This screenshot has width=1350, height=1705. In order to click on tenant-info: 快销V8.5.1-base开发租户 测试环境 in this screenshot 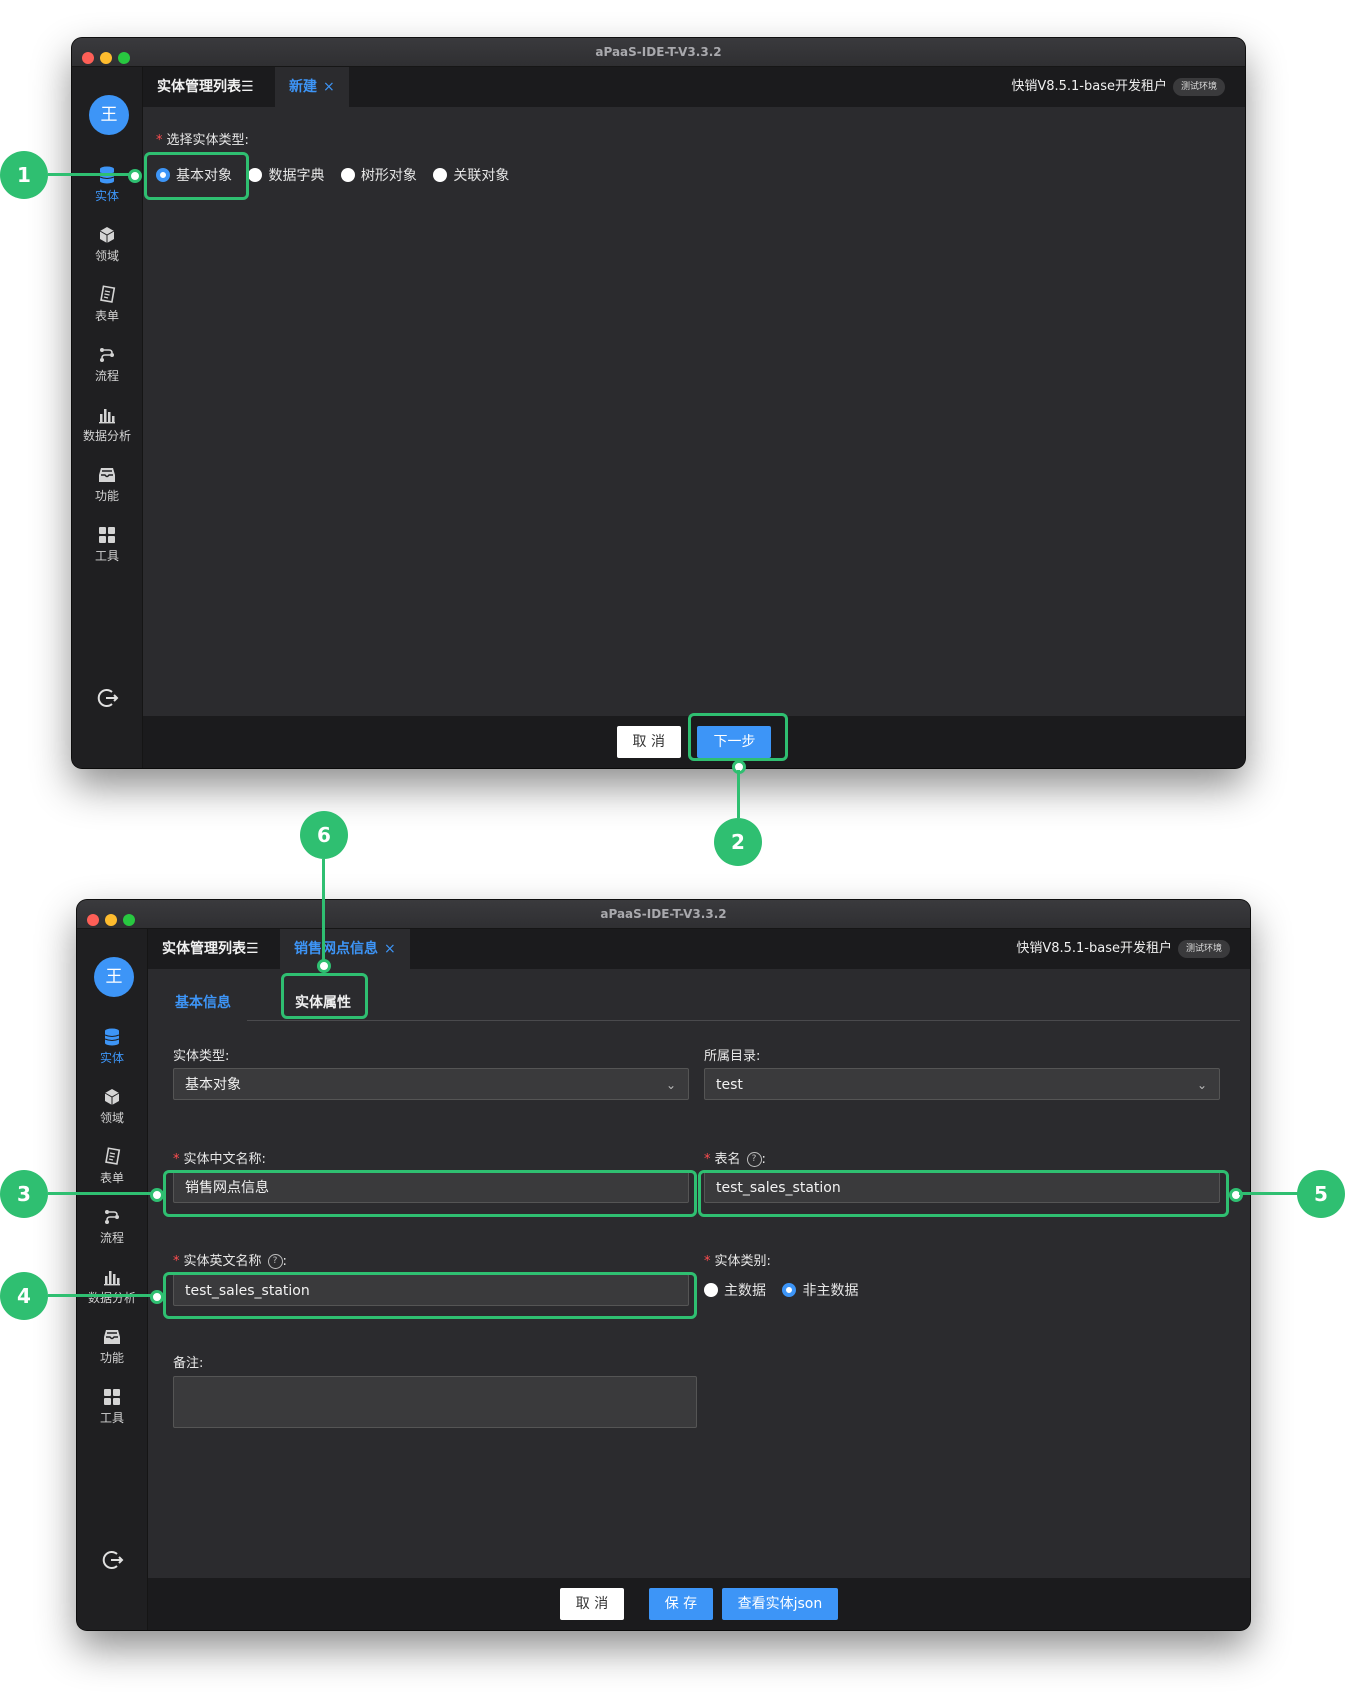, I will do `click(1118, 87)`.